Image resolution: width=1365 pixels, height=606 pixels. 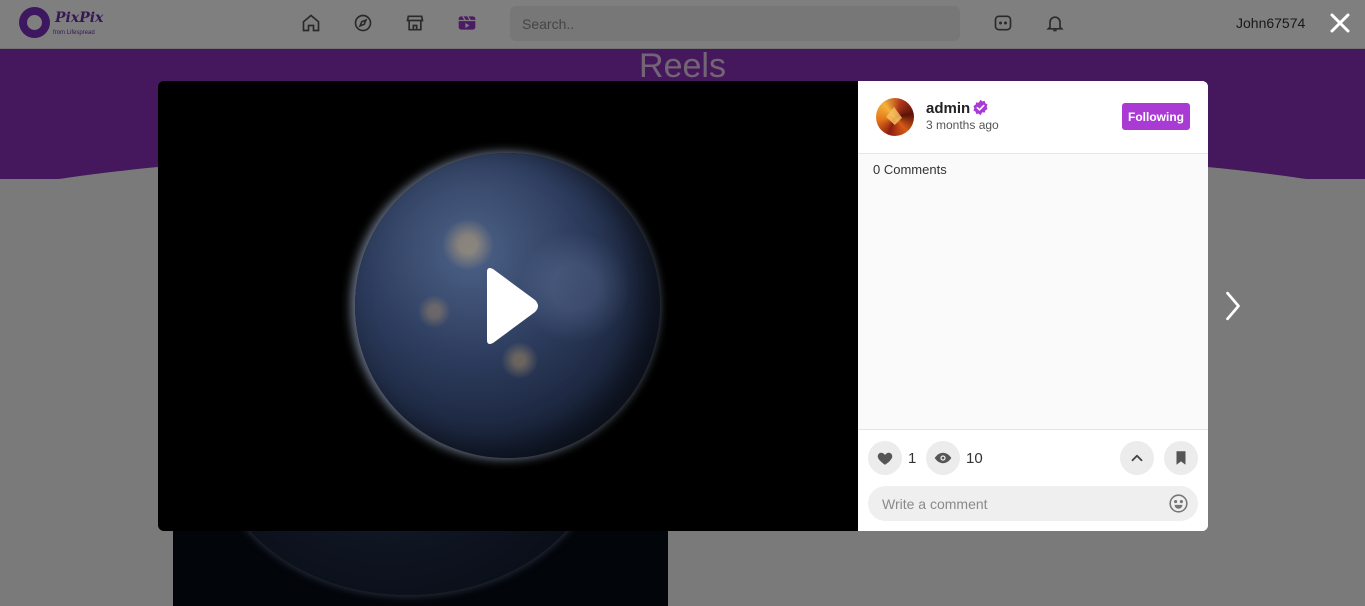 I want to click on comment-input, so click(x=1022, y=503).